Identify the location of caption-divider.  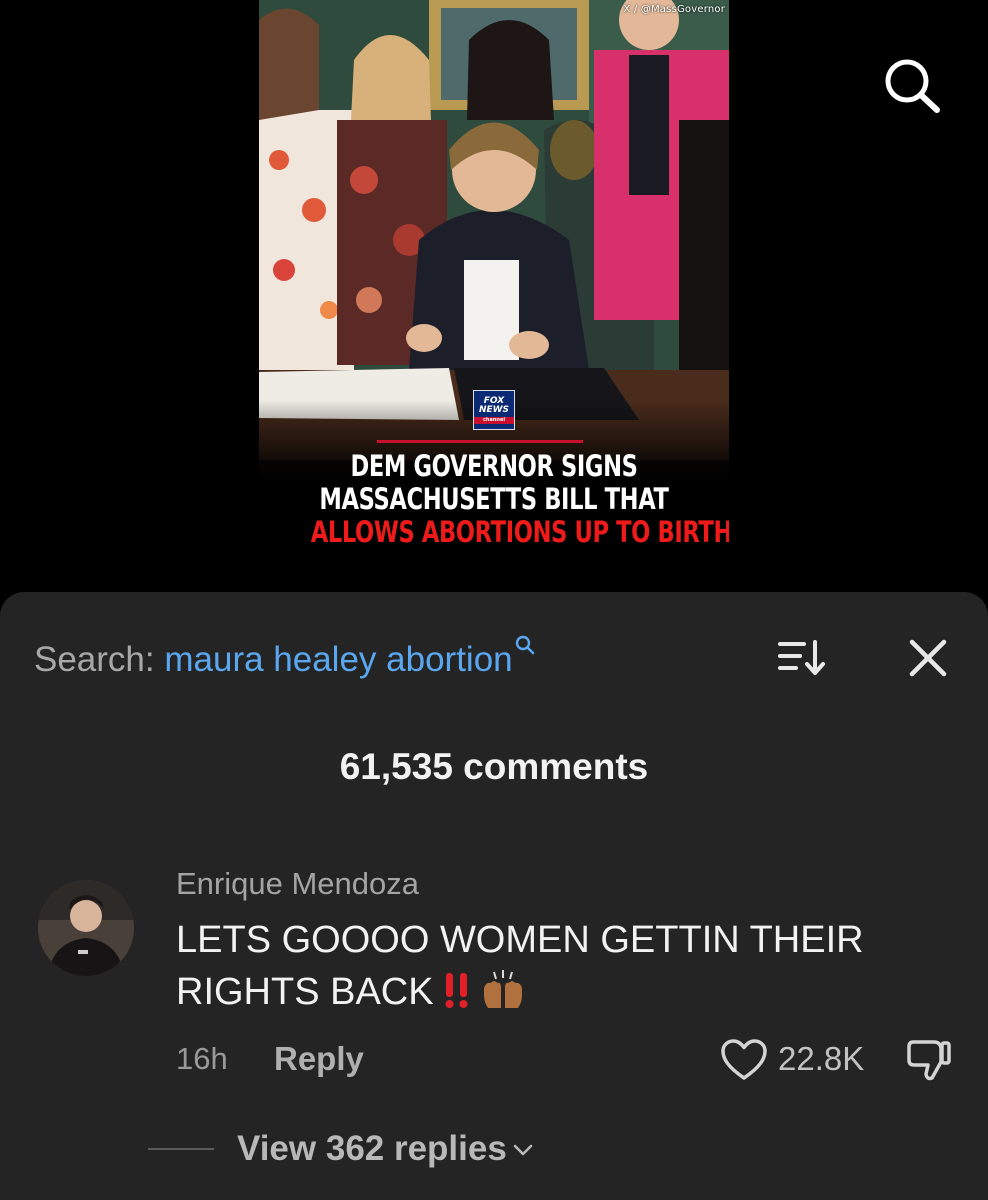
(480, 441).